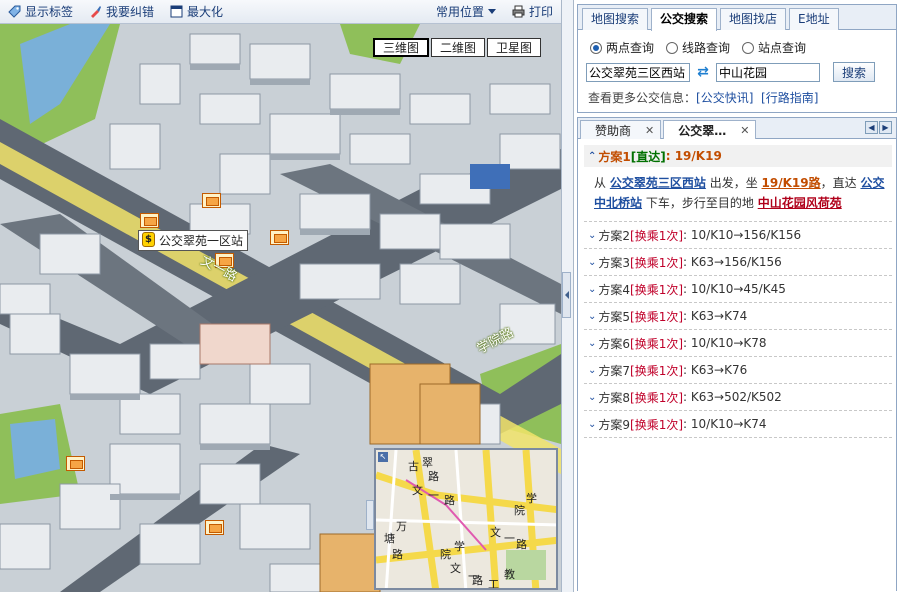 The width and height of the screenshot is (900, 592). I want to click on tab-sponsor: 赞助商 ✕, so click(621, 129).